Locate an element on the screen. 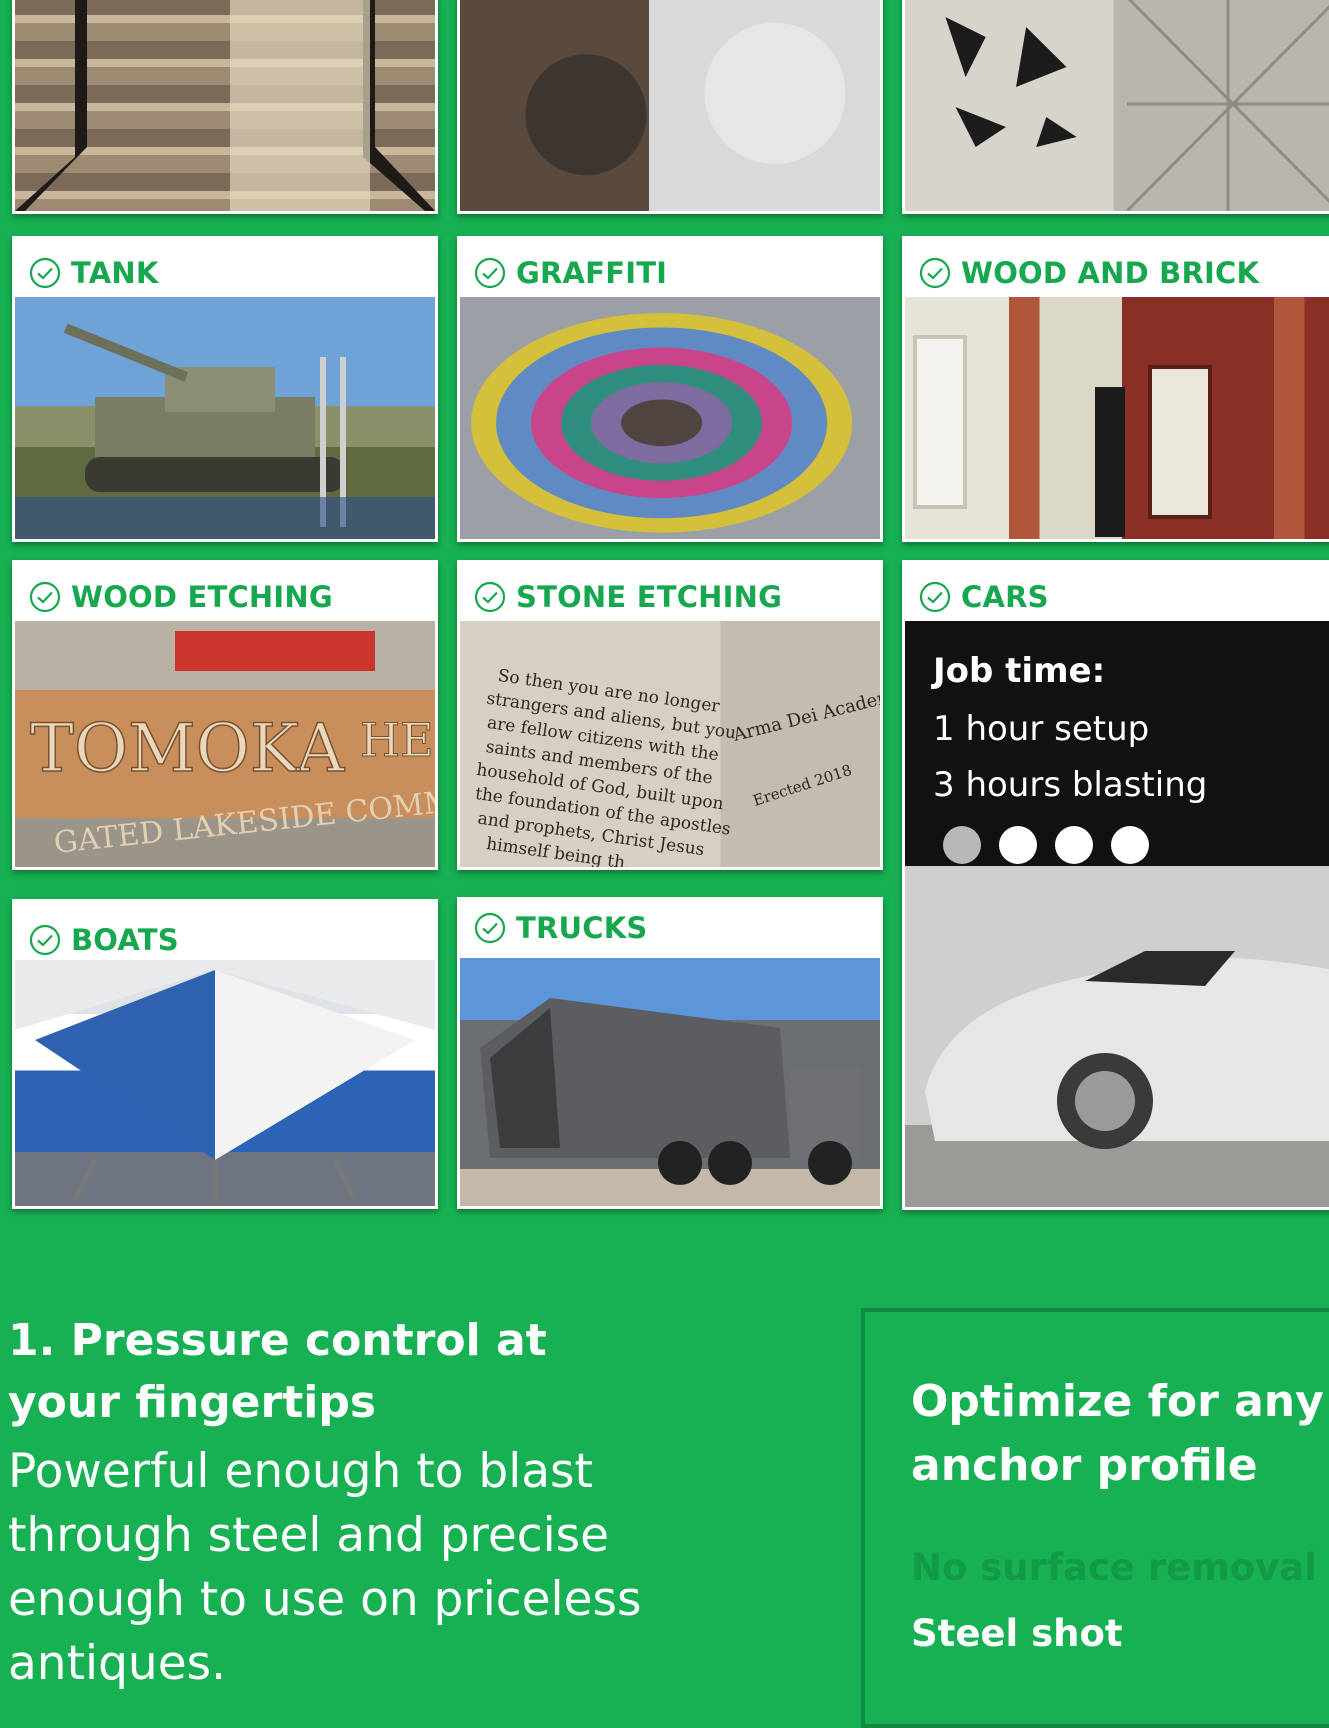 This screenshot has height=1728, width=1329. gallery-card-graffiti: GRAFFITI is located at coordinates (670, 389).